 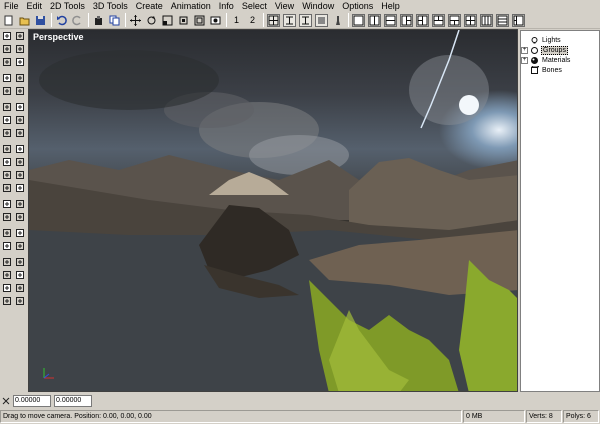 What do you see at coordinates (20, 246) in the screenshot?
I see `split-icon` at bounding box center [20, 246].